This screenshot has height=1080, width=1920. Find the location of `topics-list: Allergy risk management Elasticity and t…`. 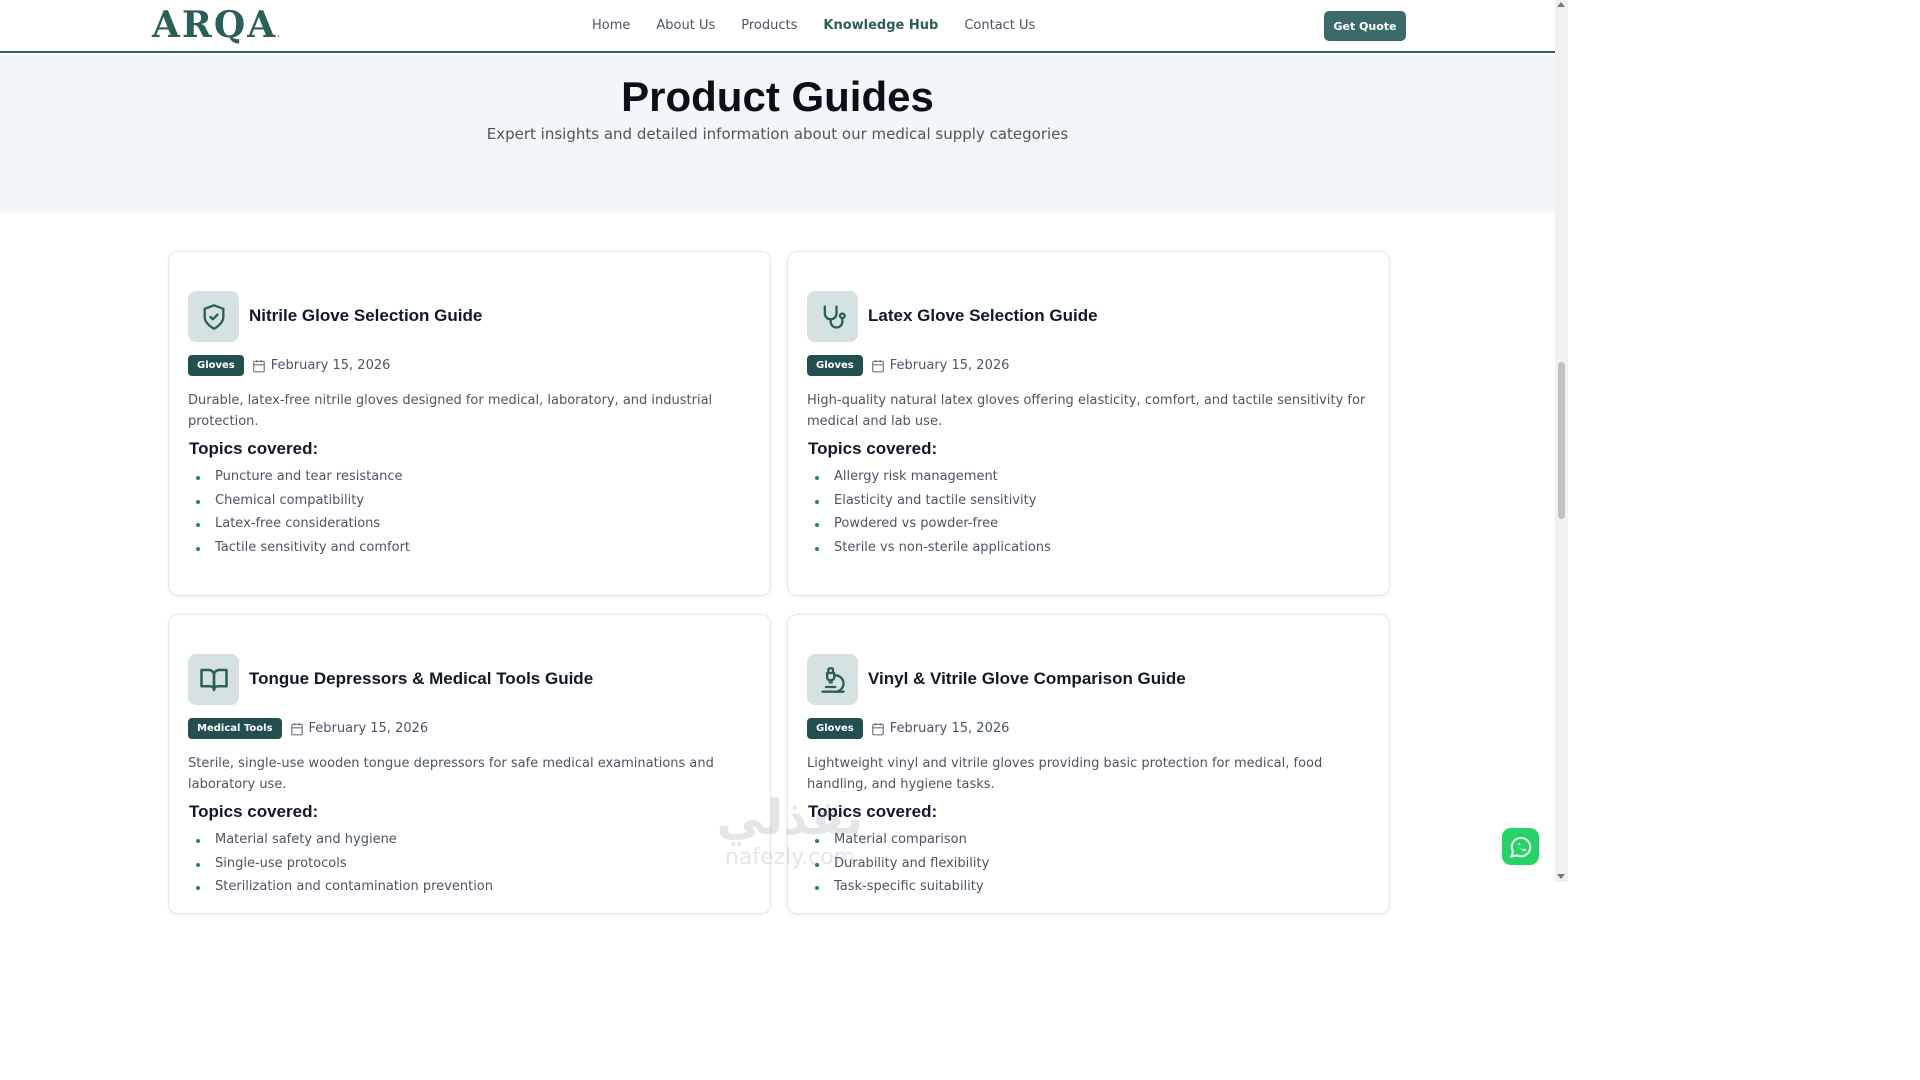

topics-list: Allergy risk management Elasticity and t… is located at coordinates (933, 512).